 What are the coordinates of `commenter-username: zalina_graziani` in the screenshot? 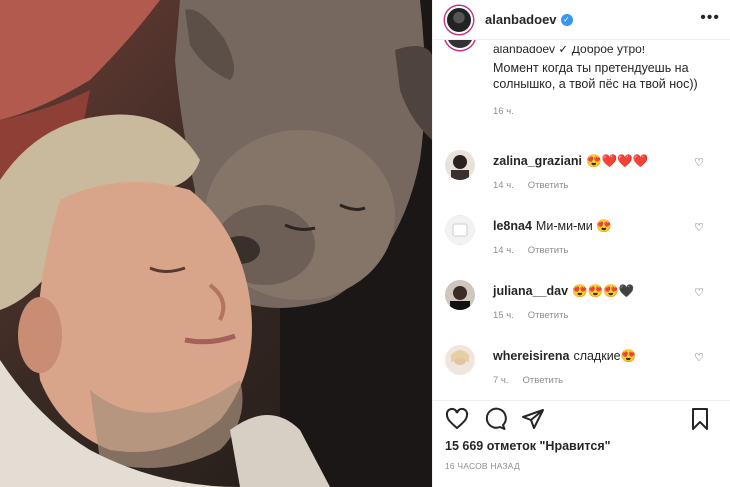 It's located at (537, 161).